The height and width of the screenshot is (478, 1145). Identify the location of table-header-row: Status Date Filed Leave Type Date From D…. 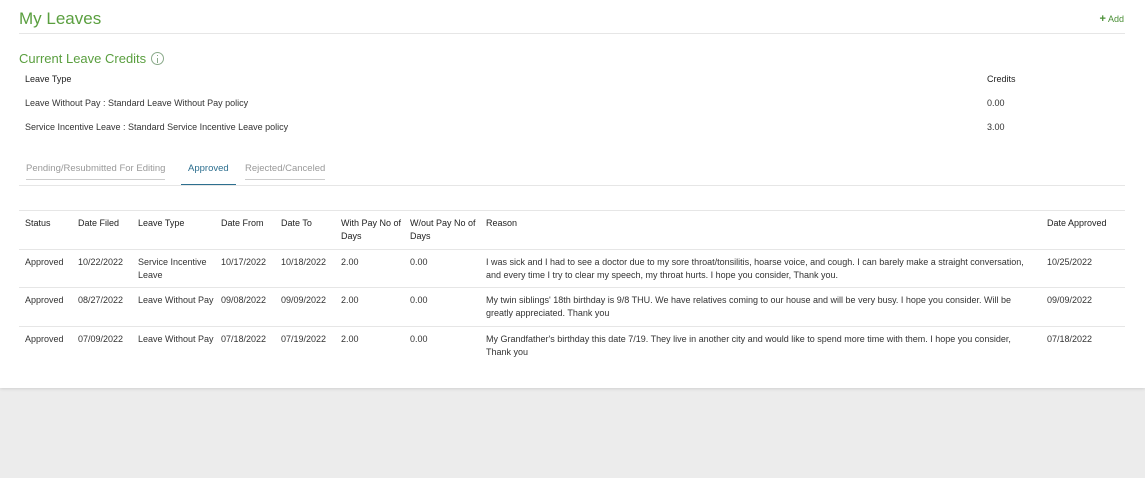
(572, 230).